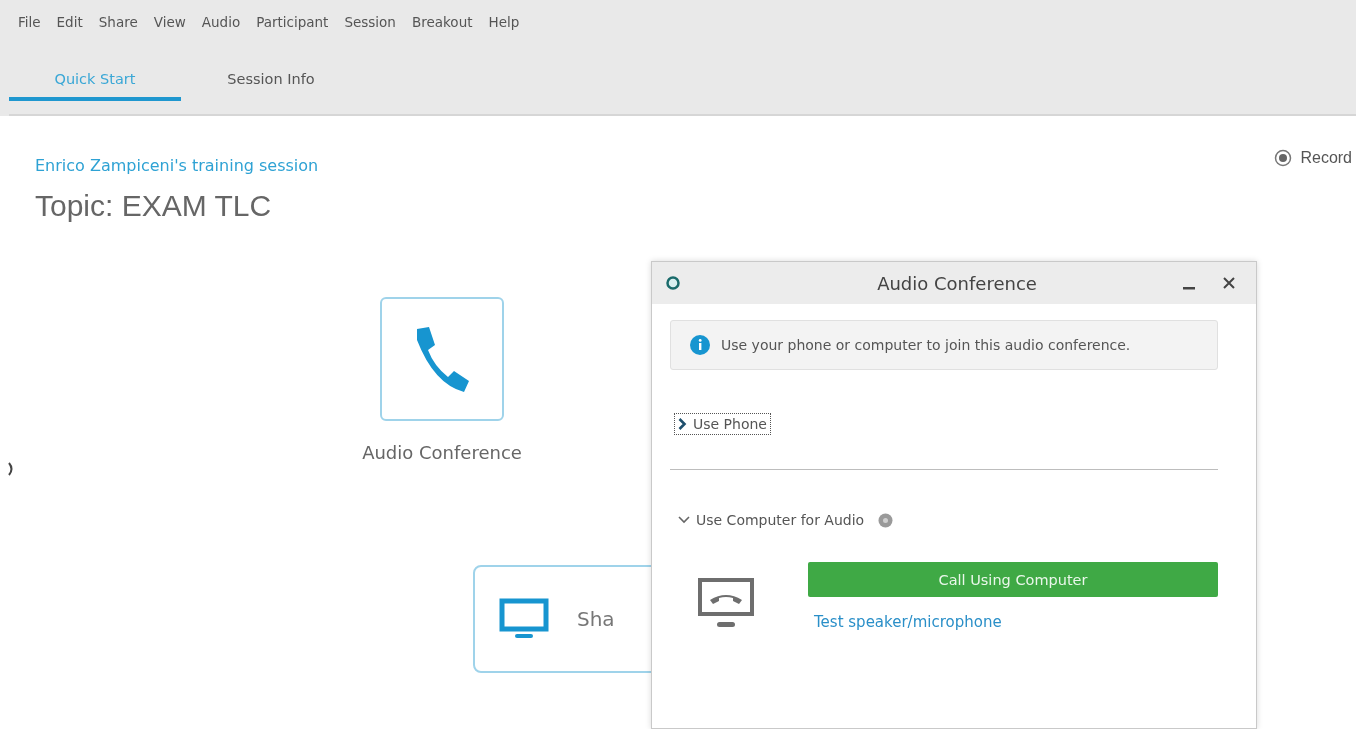 The image size is (1356, 729). Describe the element at coordinates (118, 23) in the screenshot. I see `menu-item: Share` at that location.